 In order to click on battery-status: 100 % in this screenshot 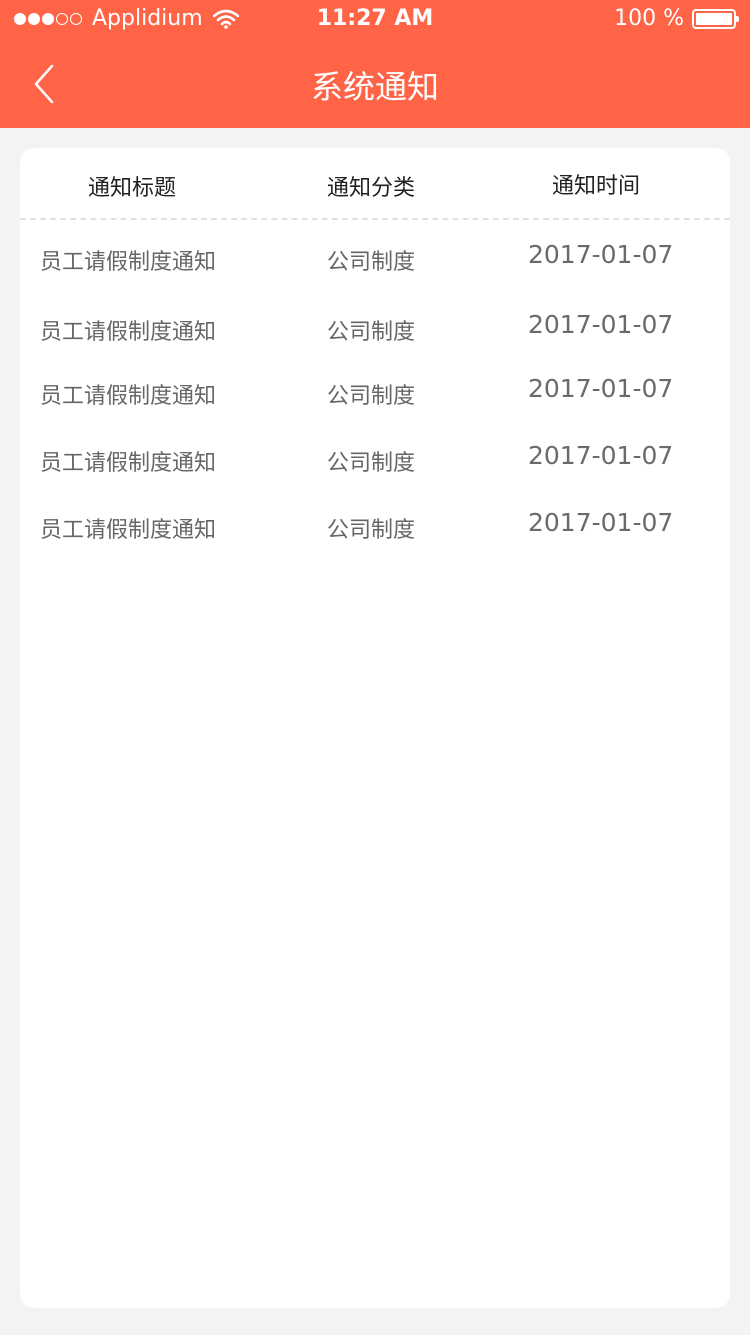, I will do `click(676, 18)`.